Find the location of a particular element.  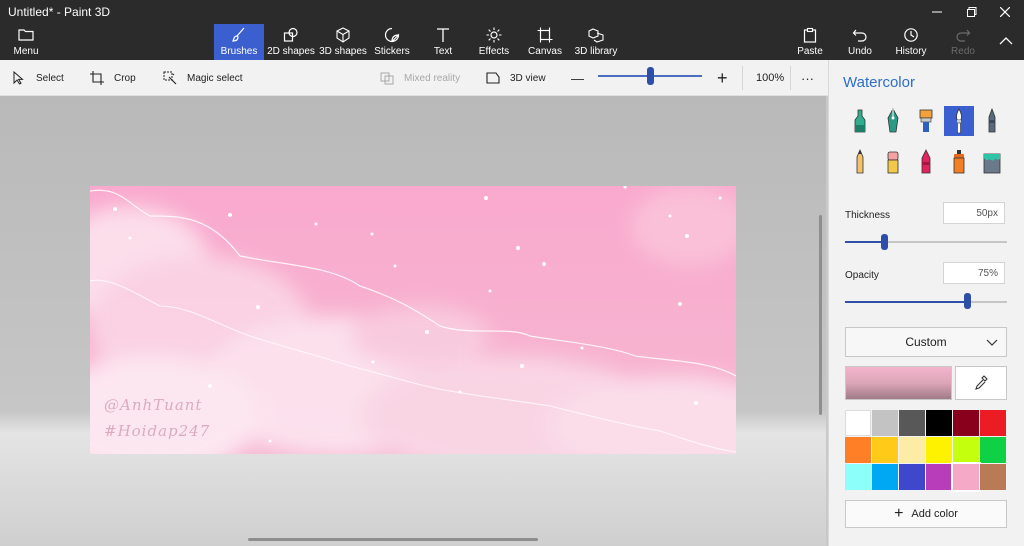

color-mode-dropdown: Custom is located at coordinates (926, 342).